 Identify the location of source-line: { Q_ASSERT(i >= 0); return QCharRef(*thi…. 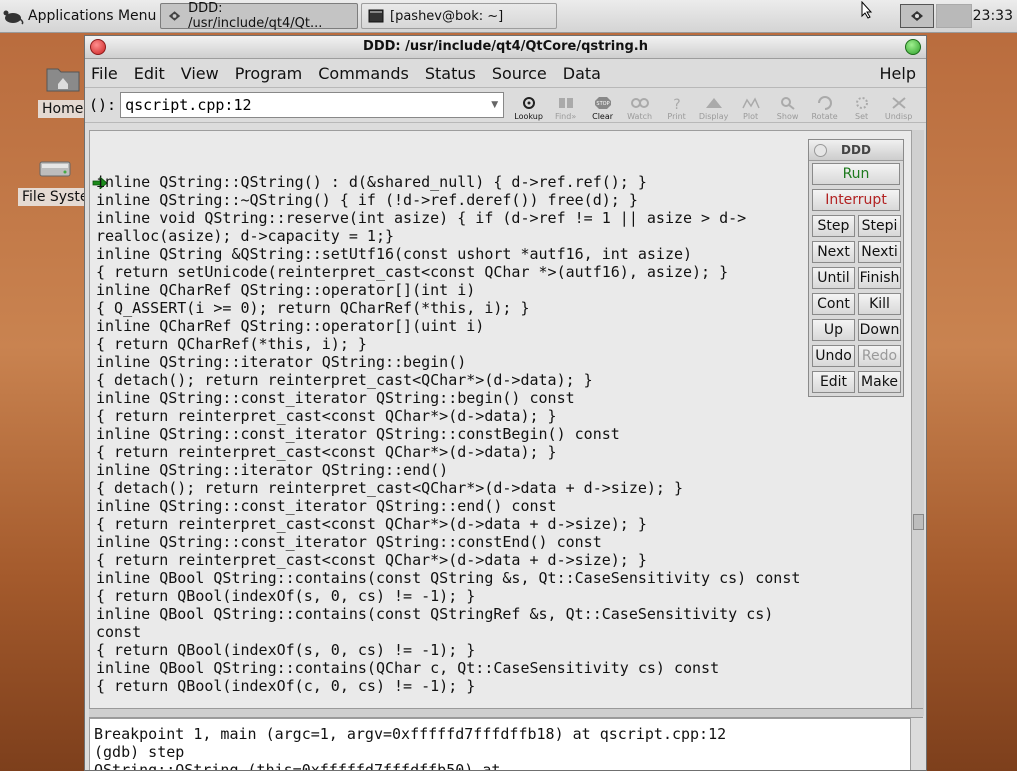
(448, 308).